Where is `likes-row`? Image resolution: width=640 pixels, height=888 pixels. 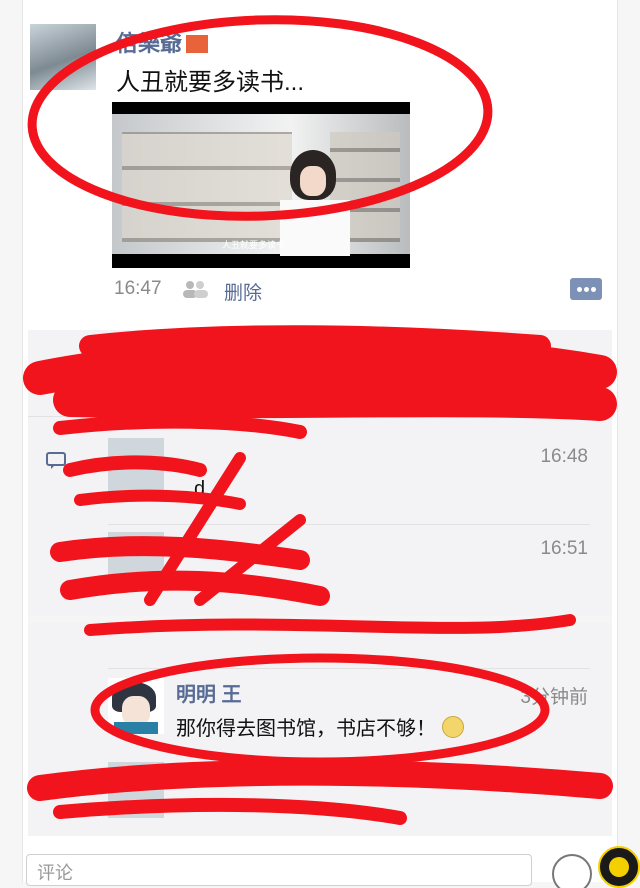
likes-row is located at coordinates (320, 373).